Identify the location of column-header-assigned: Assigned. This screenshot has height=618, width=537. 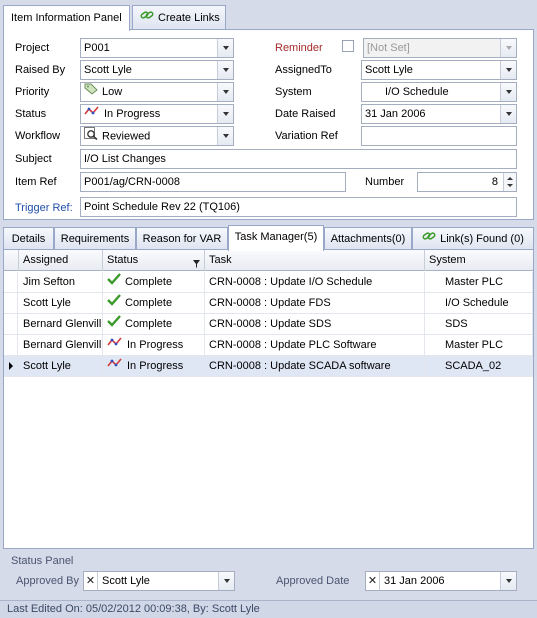
(61, 260).